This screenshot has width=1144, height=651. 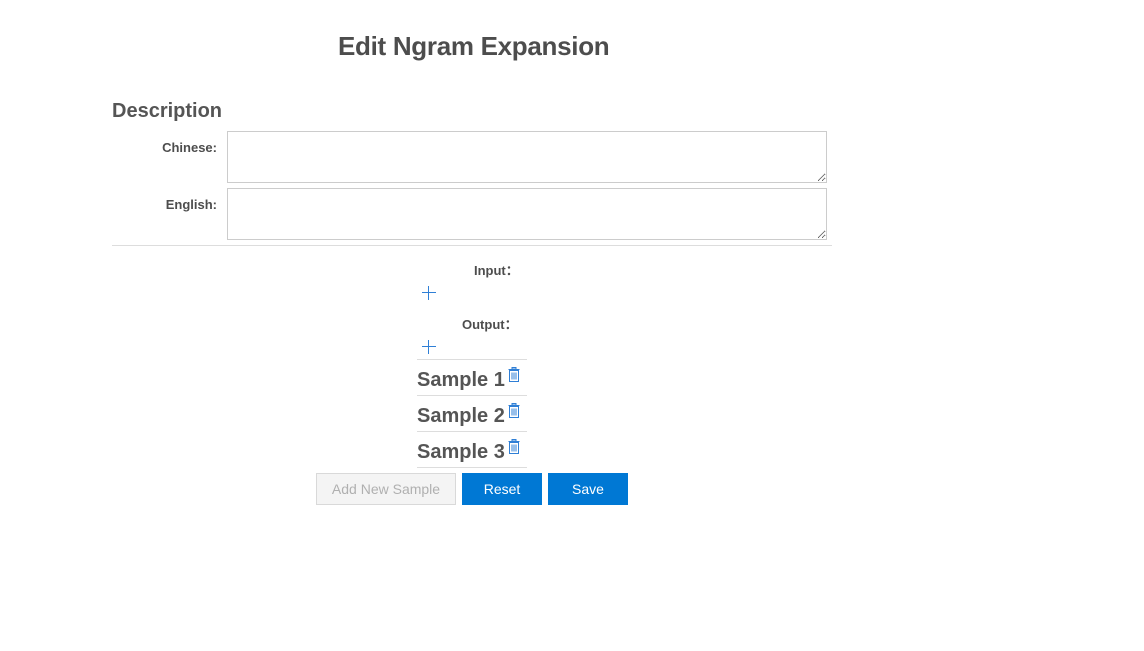 I want to click on add-input-plus-icon, so click(x=429, y=293).